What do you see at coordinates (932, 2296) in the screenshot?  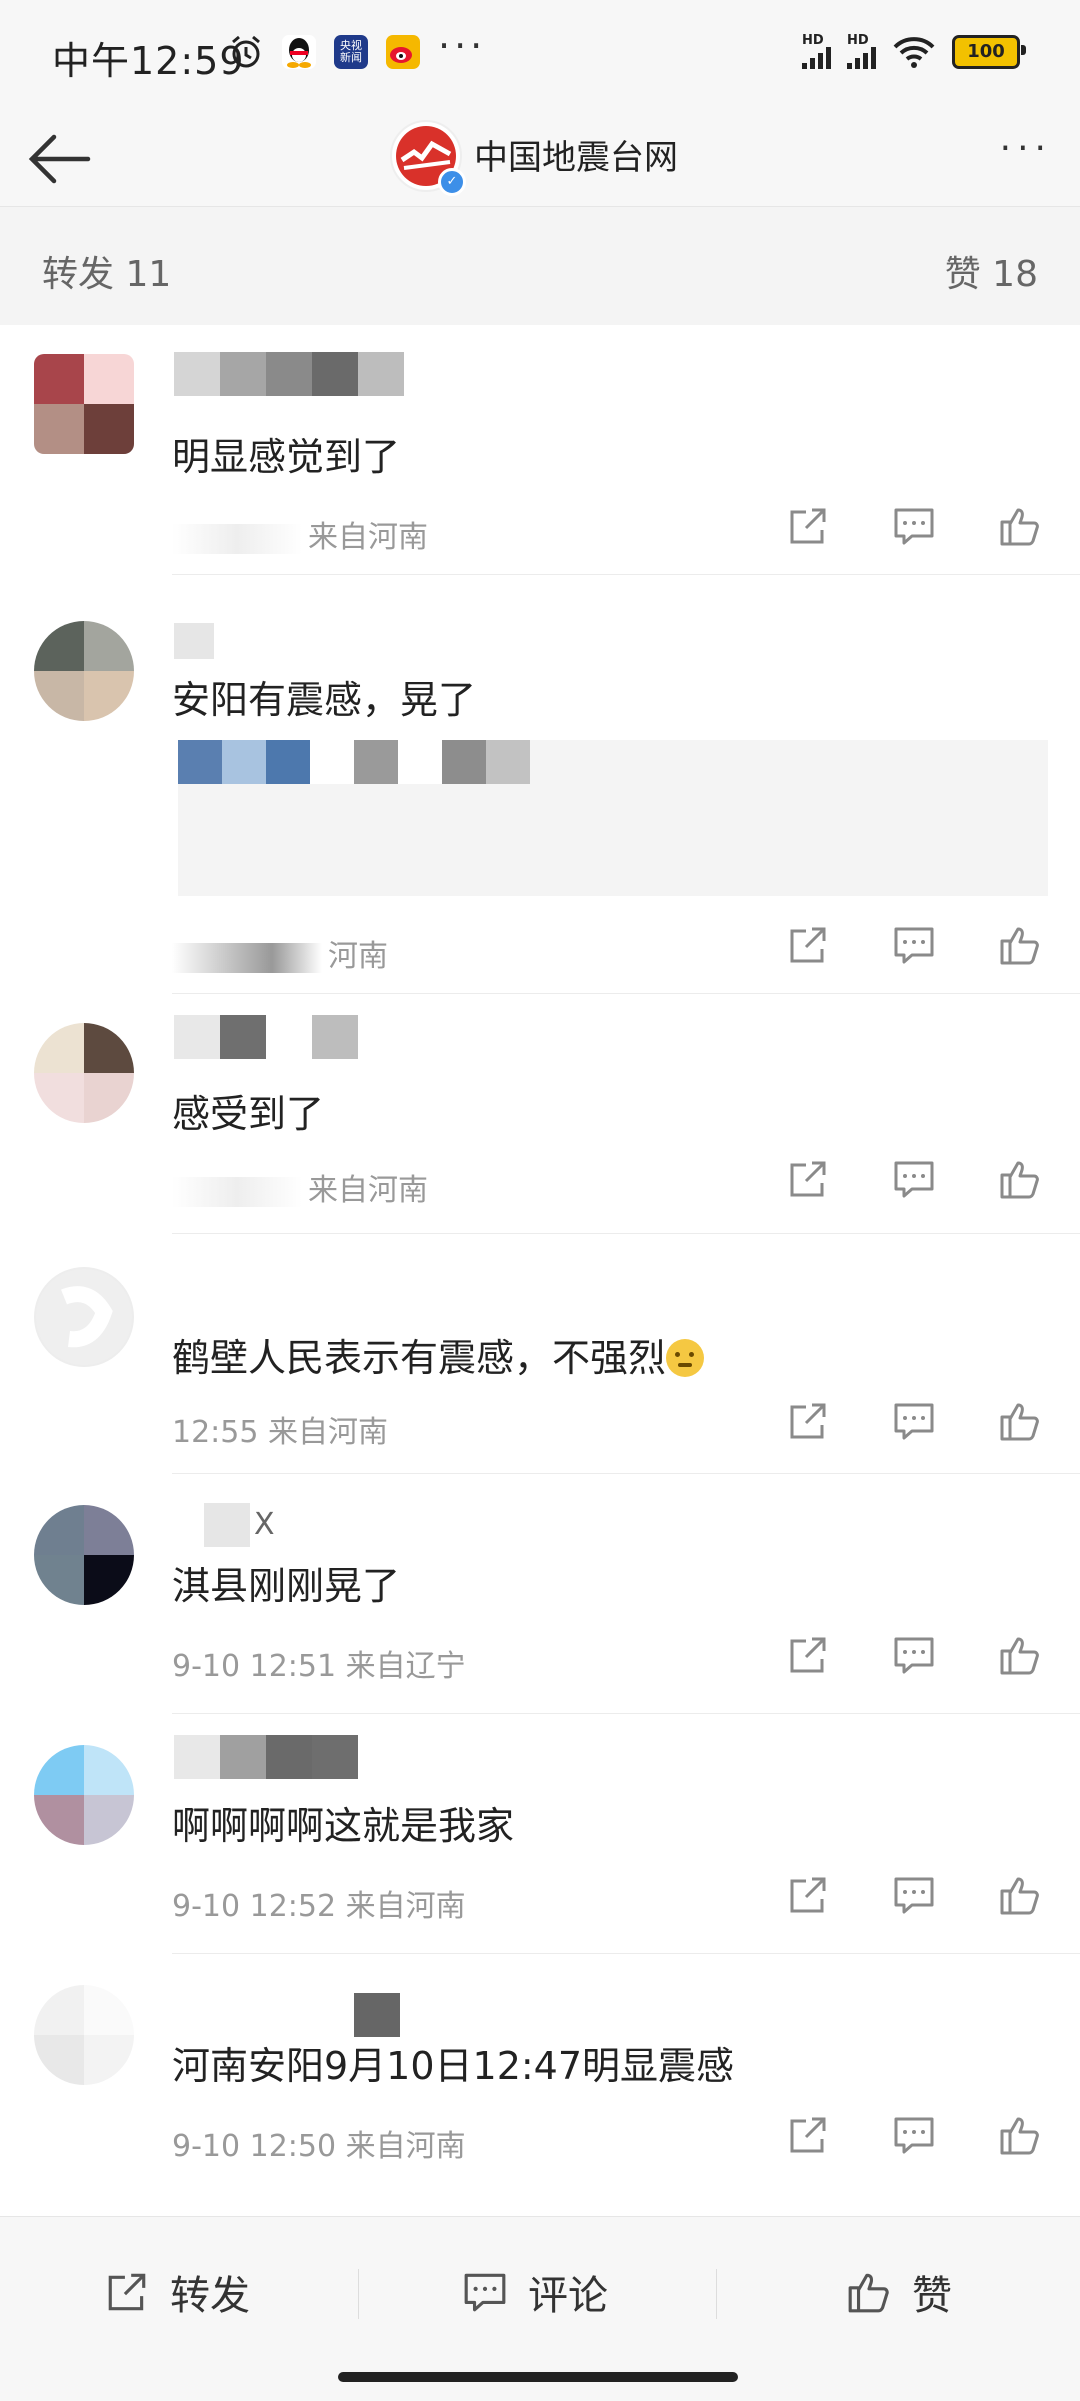 I see `like-label: 赞` at bounding box center [932, 2296].